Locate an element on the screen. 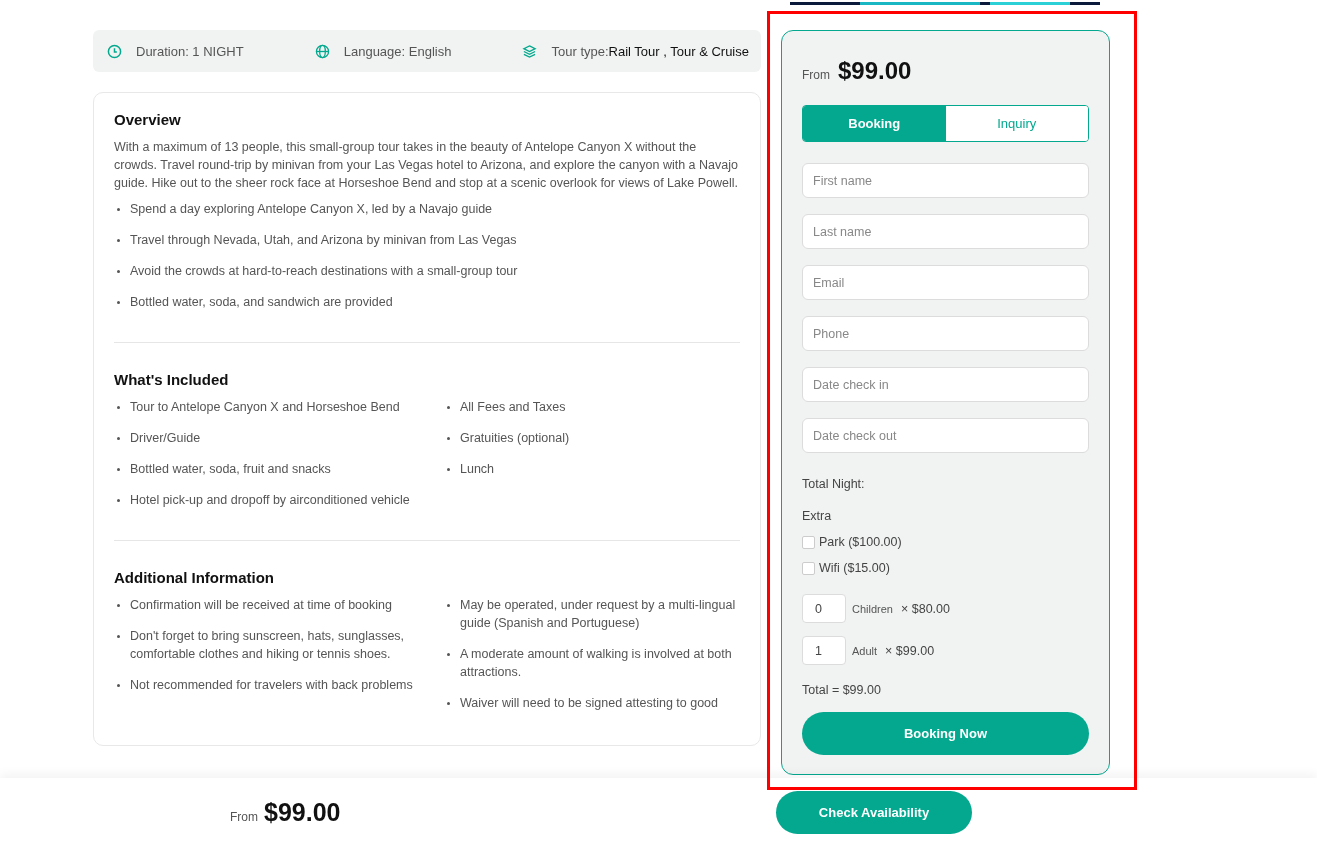 Image resolution: width=1317 pixels, height=846 pixels. checkbox-label: Wifi ($15.00) is located at coordinates (854, 568).